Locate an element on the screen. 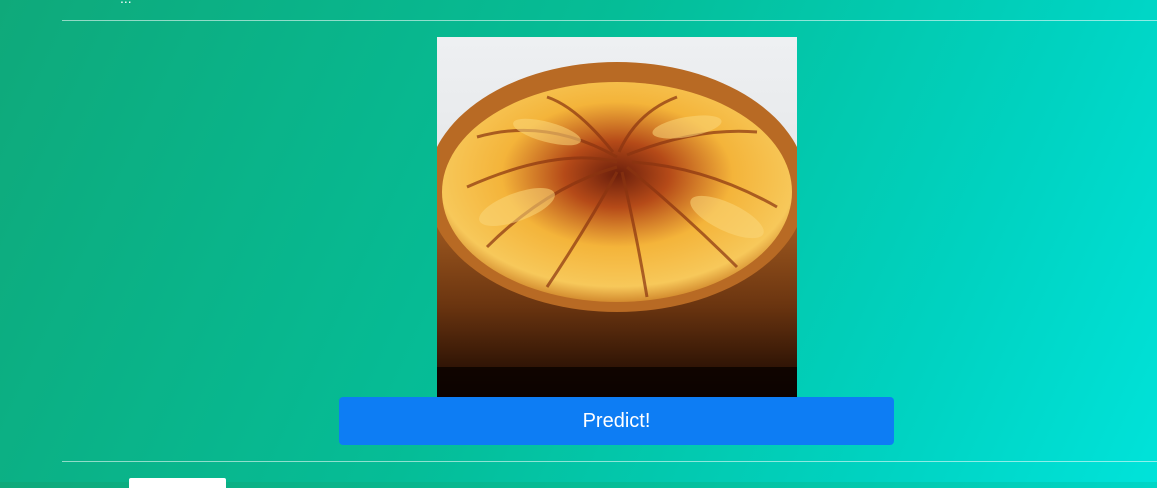  top-divider is located at coordinates (609, 20).